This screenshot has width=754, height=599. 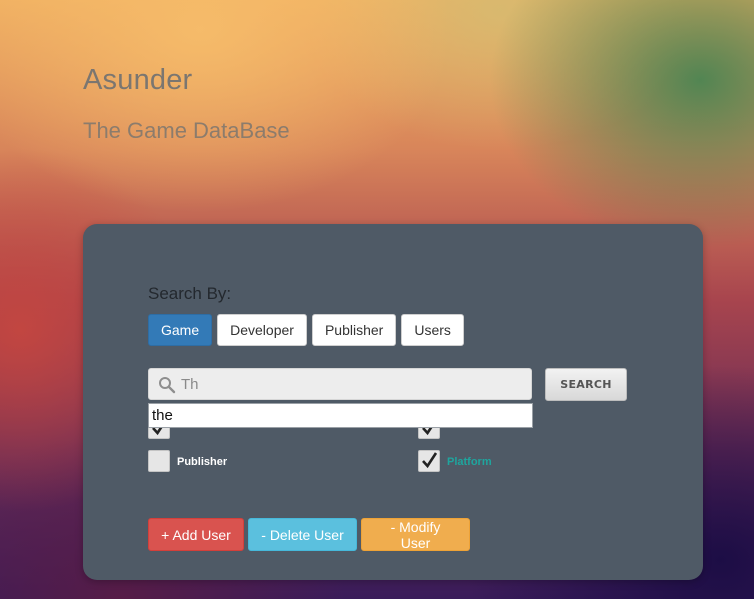 What do you see at coordinates (138, 80) in the screenshot?
I see `app-title: Asunder` at bounding box center [138, 80].